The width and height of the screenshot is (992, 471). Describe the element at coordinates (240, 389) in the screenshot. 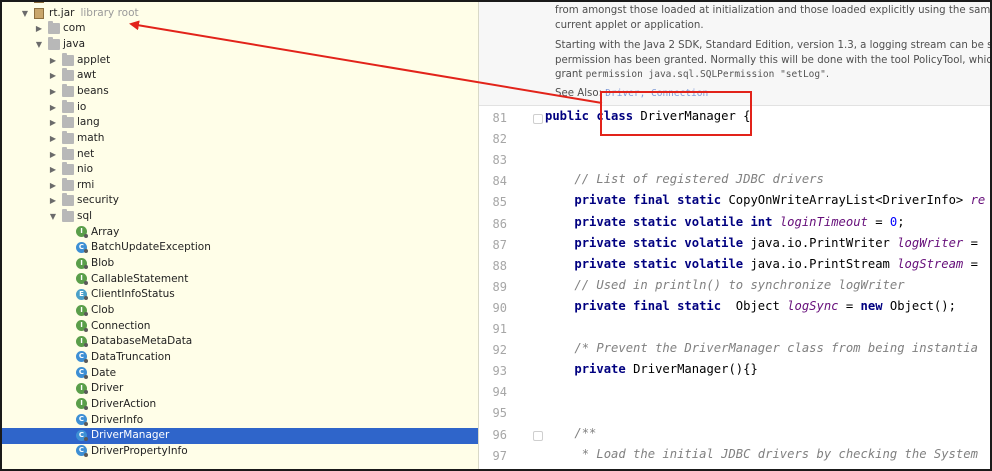

I see `tree-row-class-driver: I Driver` at that location.